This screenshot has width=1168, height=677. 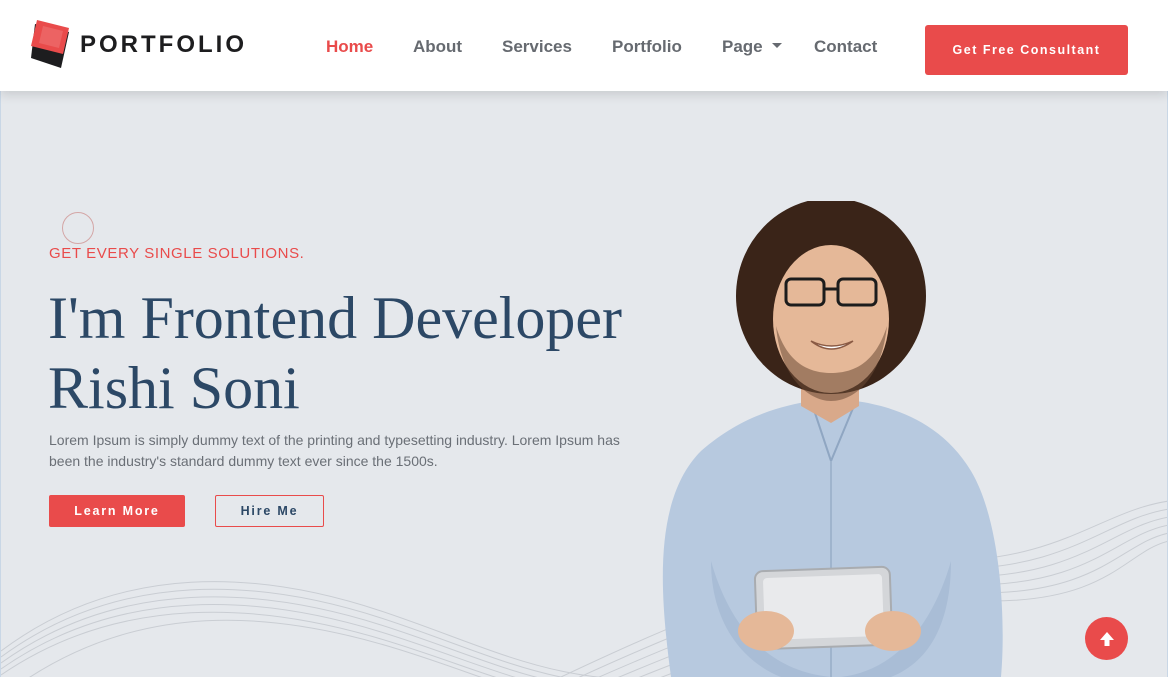 I want to click on hire-me-button: Hire Me, so click(x=269, y=511).